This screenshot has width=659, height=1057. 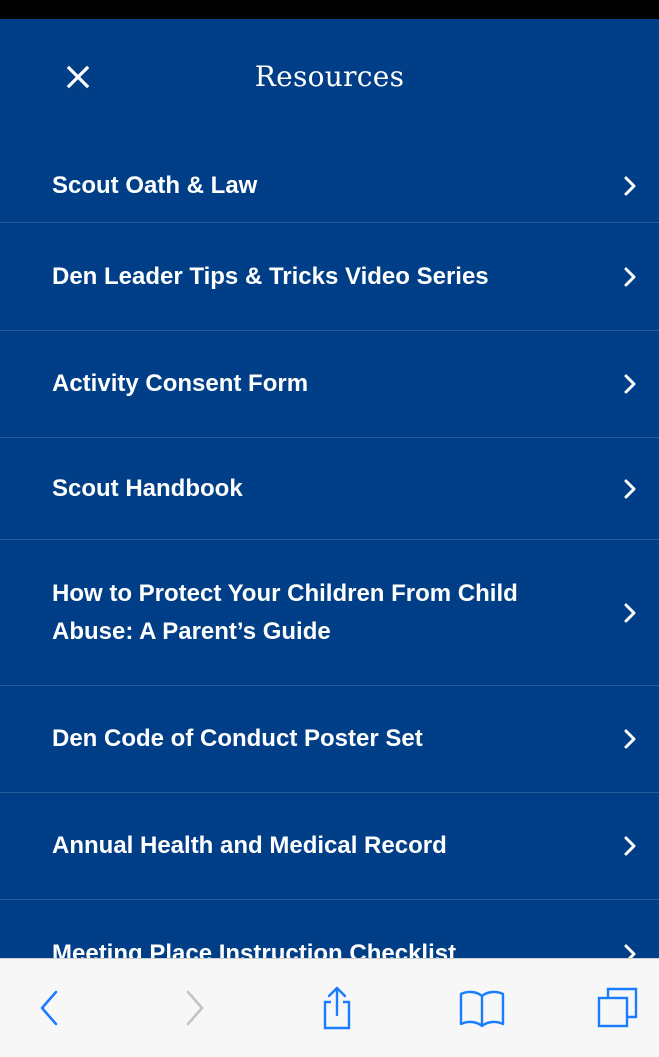 I want to click on list-item: Activity Consent Form, so click(x=329, y=384).